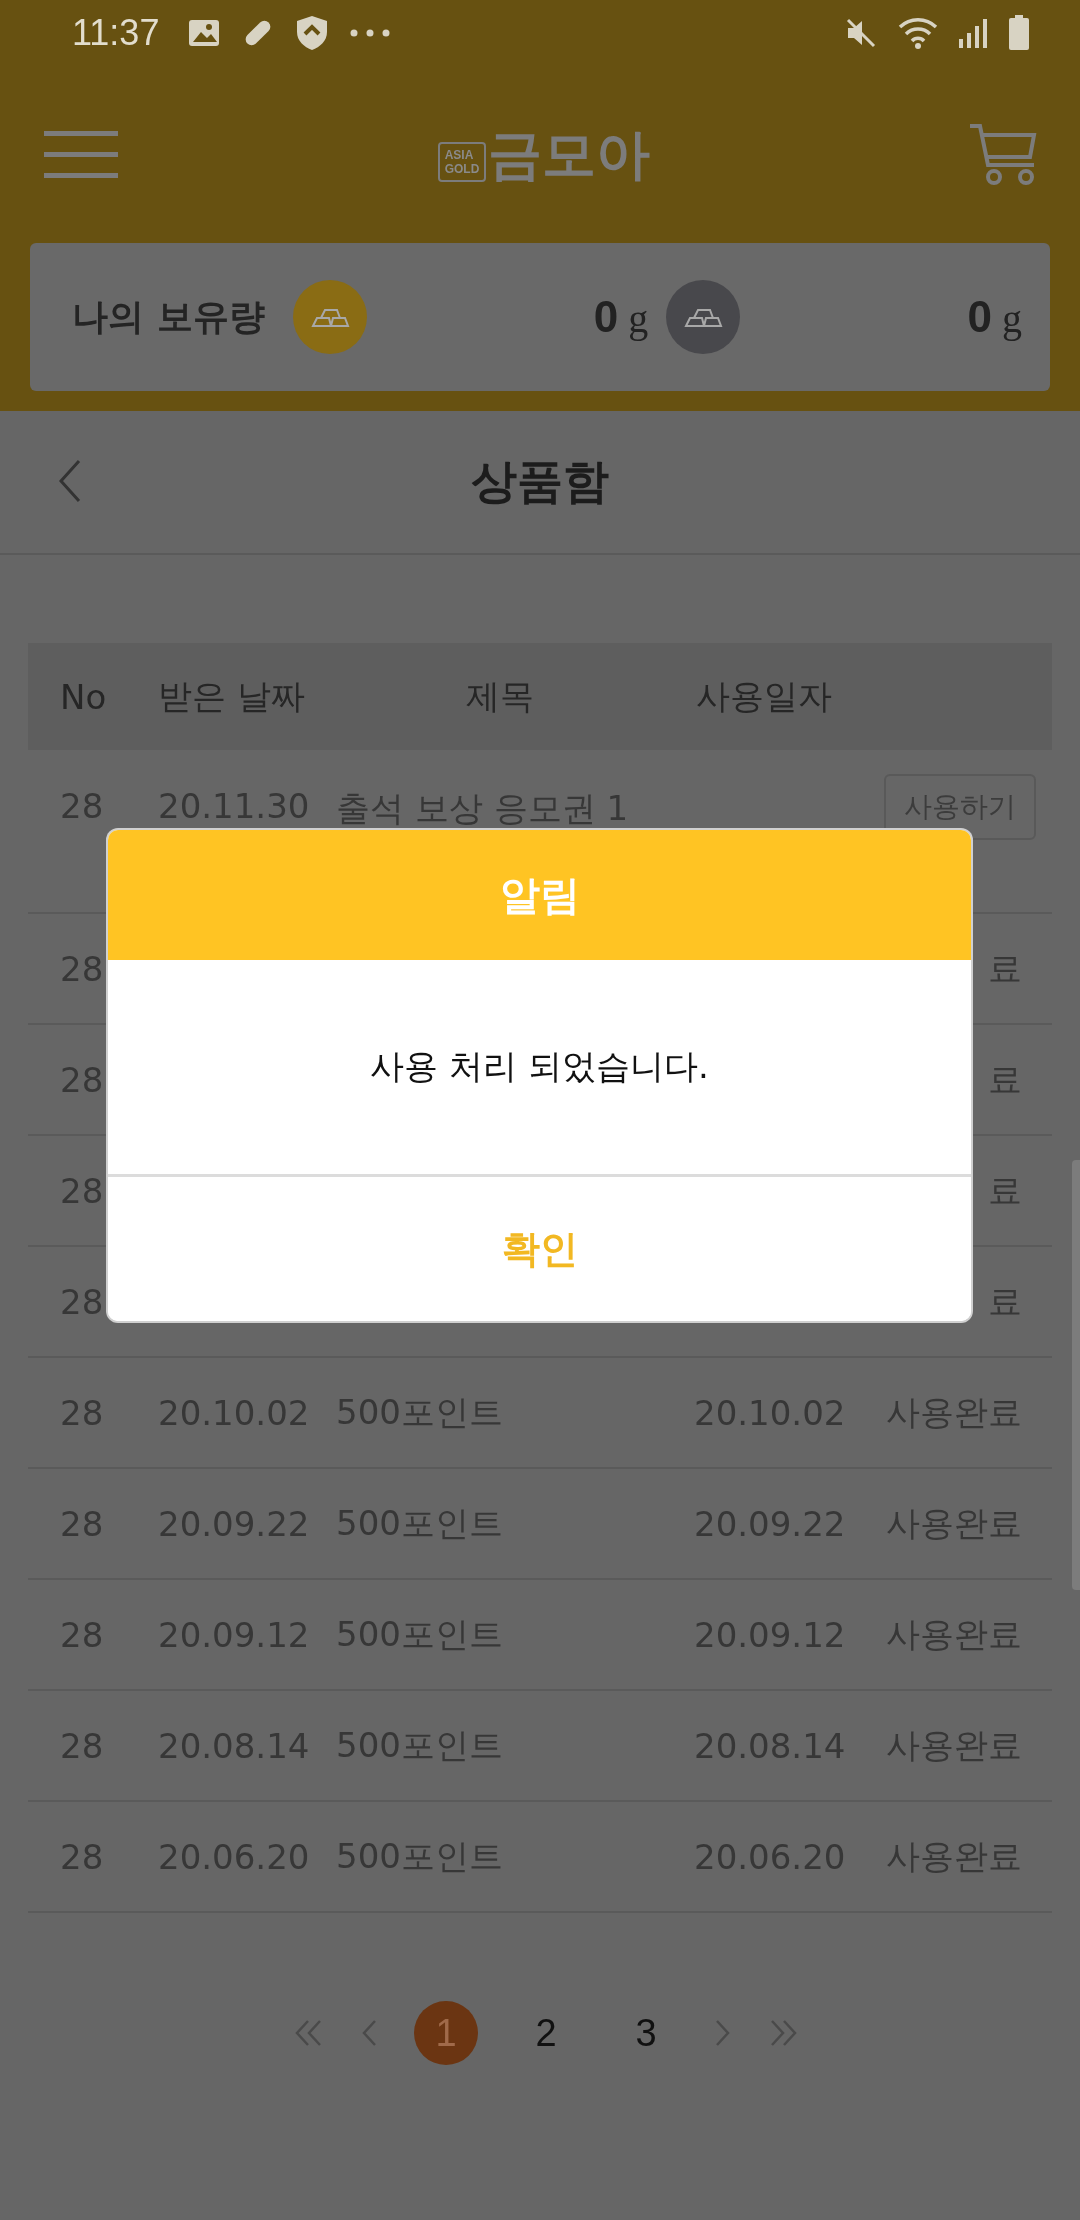  I want to click on wifi-icon, so click(918, 33).